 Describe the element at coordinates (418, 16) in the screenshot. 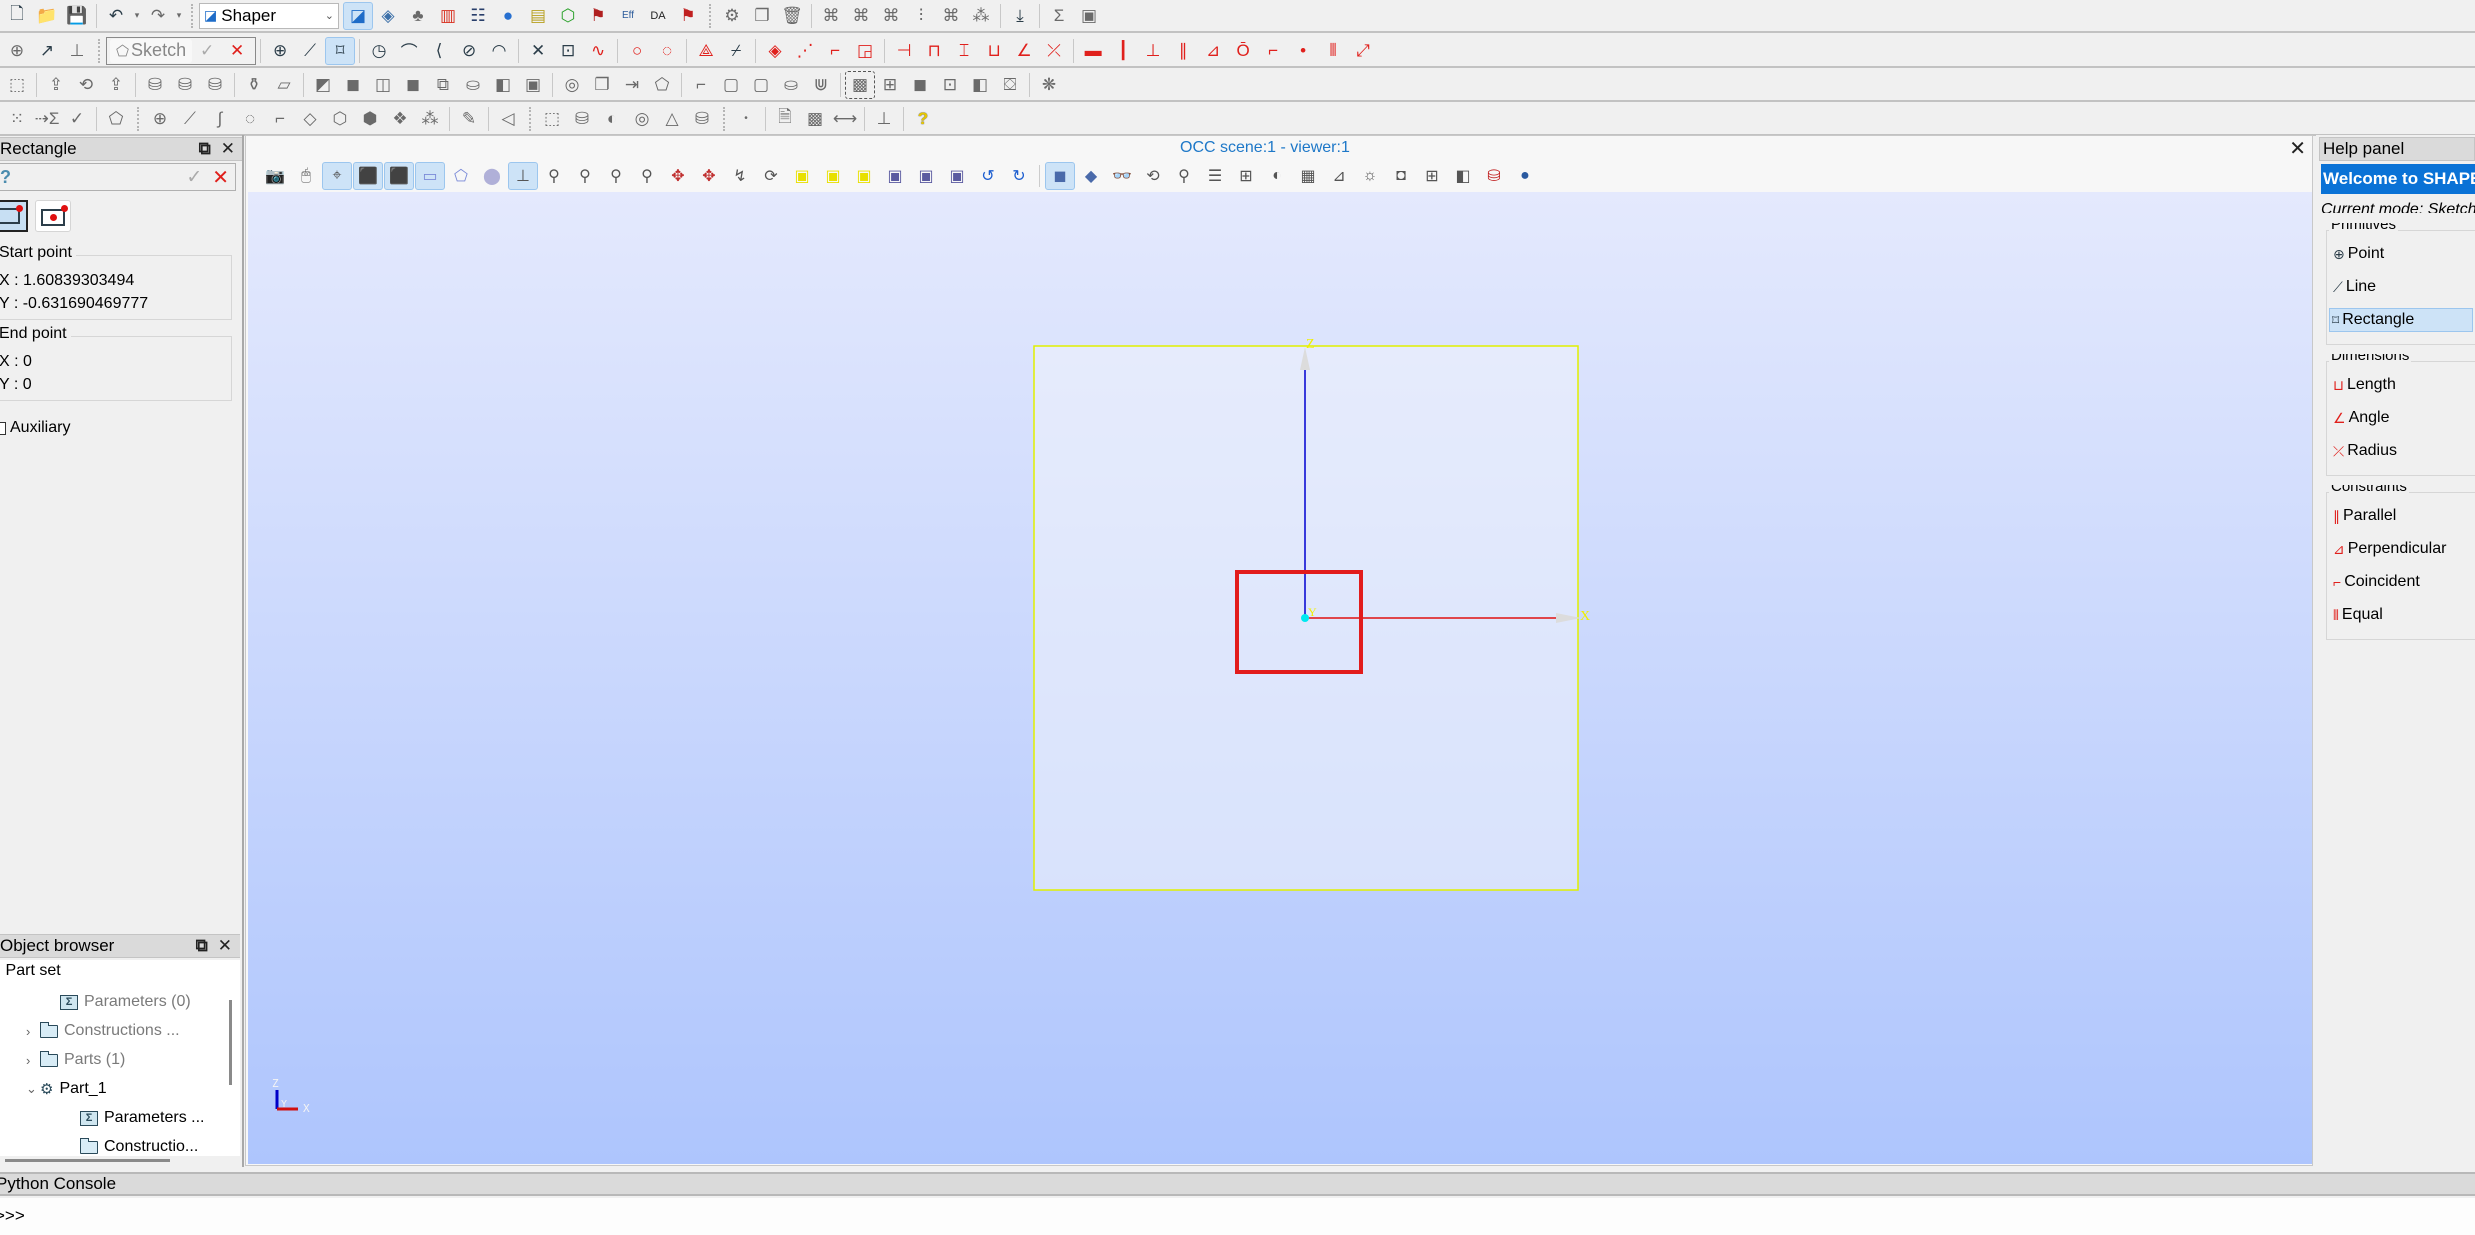

I see `mesh-icon: ♣` at that location.